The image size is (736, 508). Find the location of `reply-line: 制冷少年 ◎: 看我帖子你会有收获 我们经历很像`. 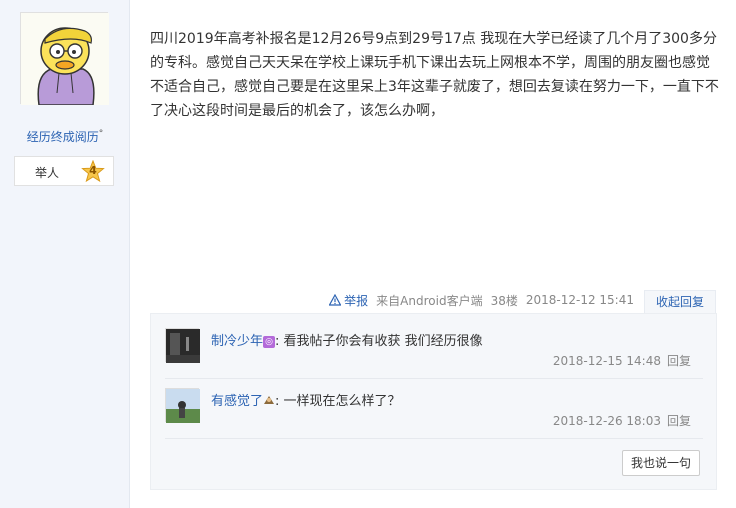

reply-line: 制冷少年 ◎: 看我帖子你会有收获 我们经历很像 is located at coordinates (347, 339).